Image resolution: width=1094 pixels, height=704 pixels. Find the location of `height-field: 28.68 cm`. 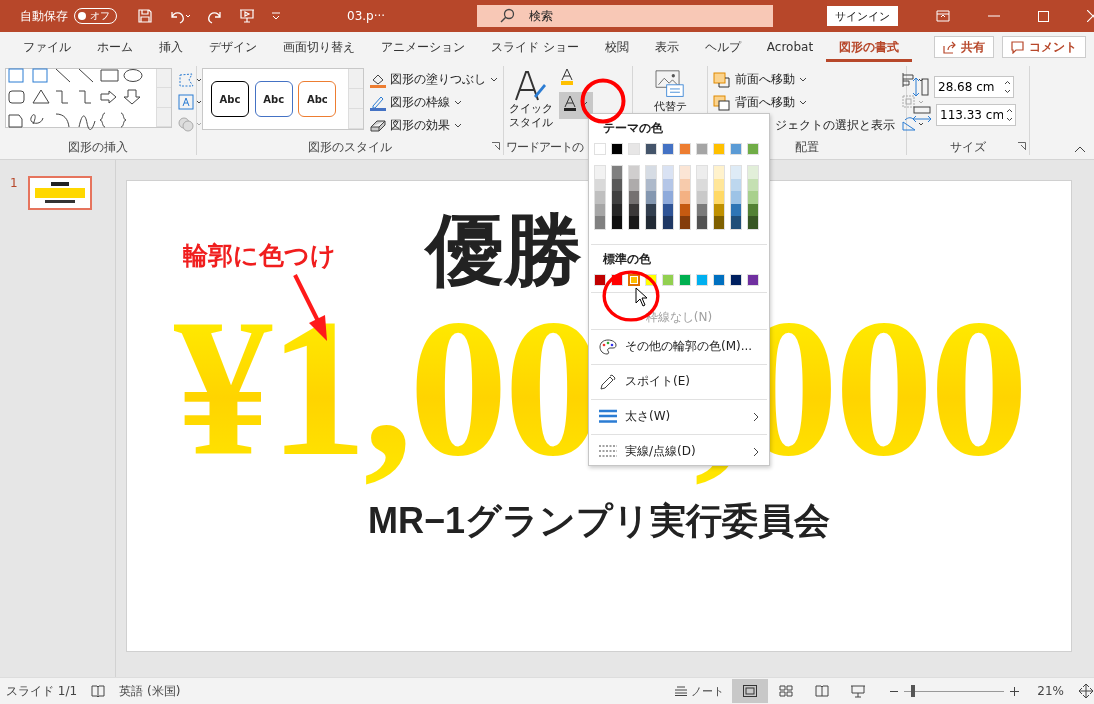

height-field: 28.68 cm is located at coordinates (974, 87).